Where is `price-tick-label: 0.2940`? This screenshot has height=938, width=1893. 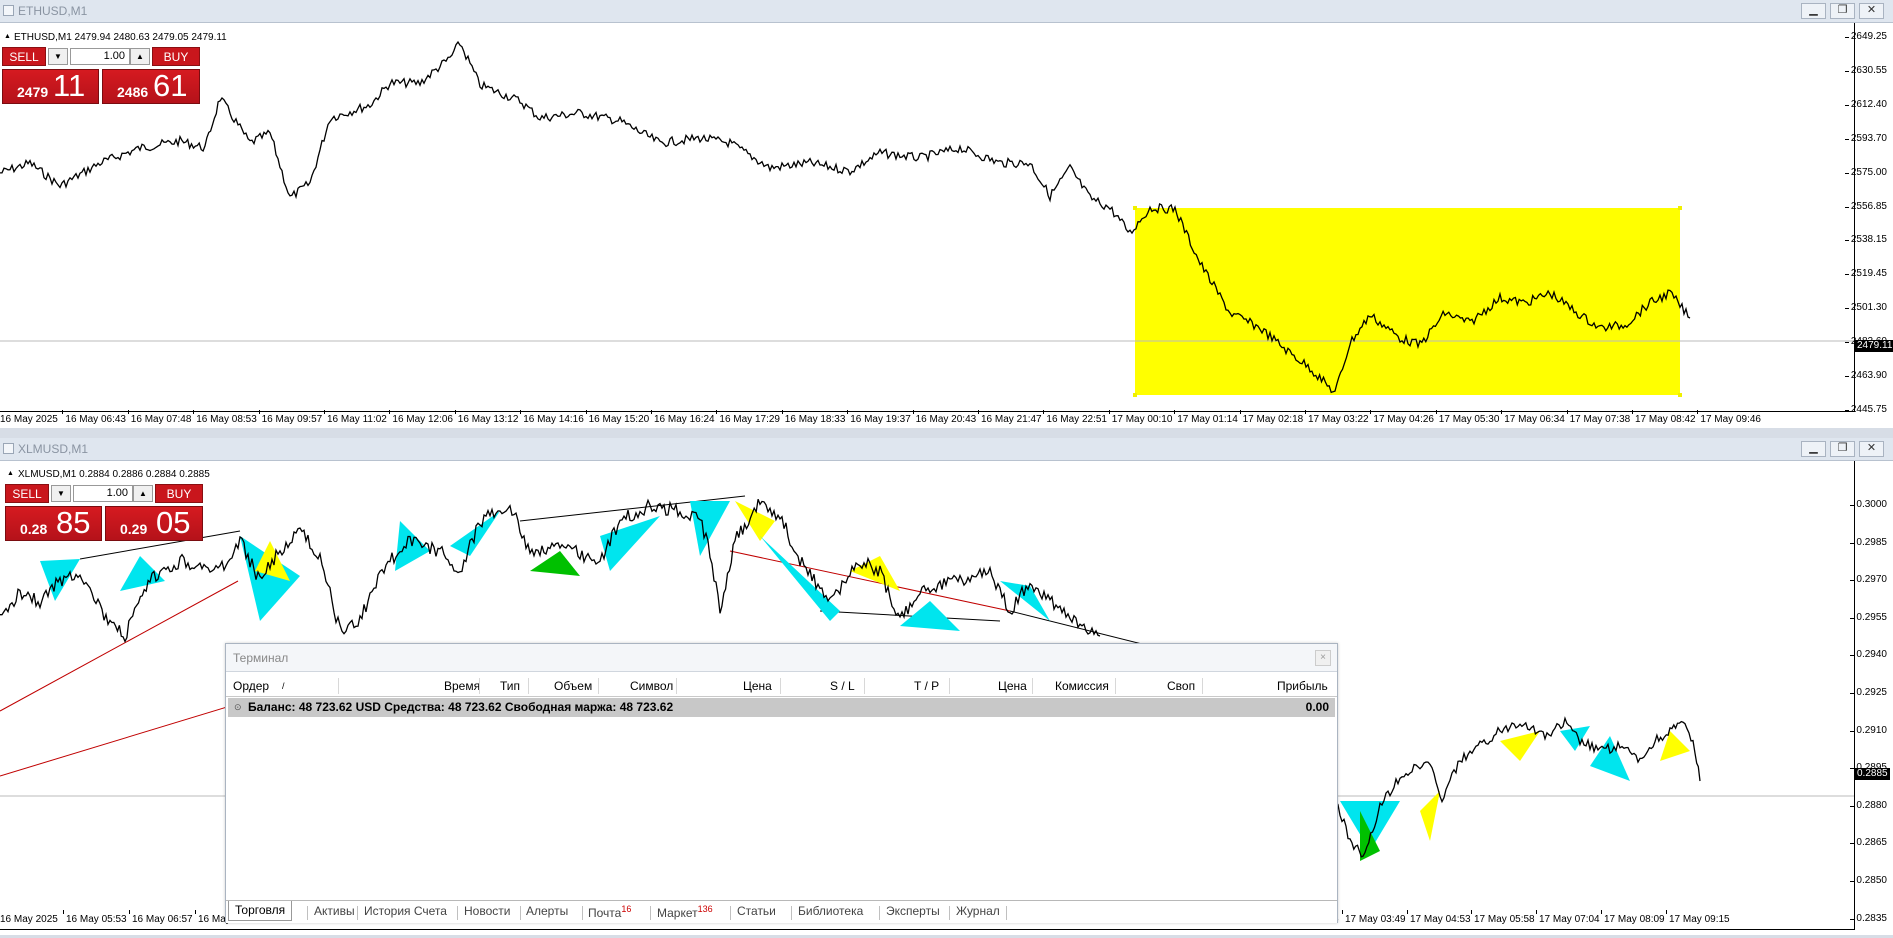
price-tick-label: 0.2940 is located at coordinates (1868, 655).